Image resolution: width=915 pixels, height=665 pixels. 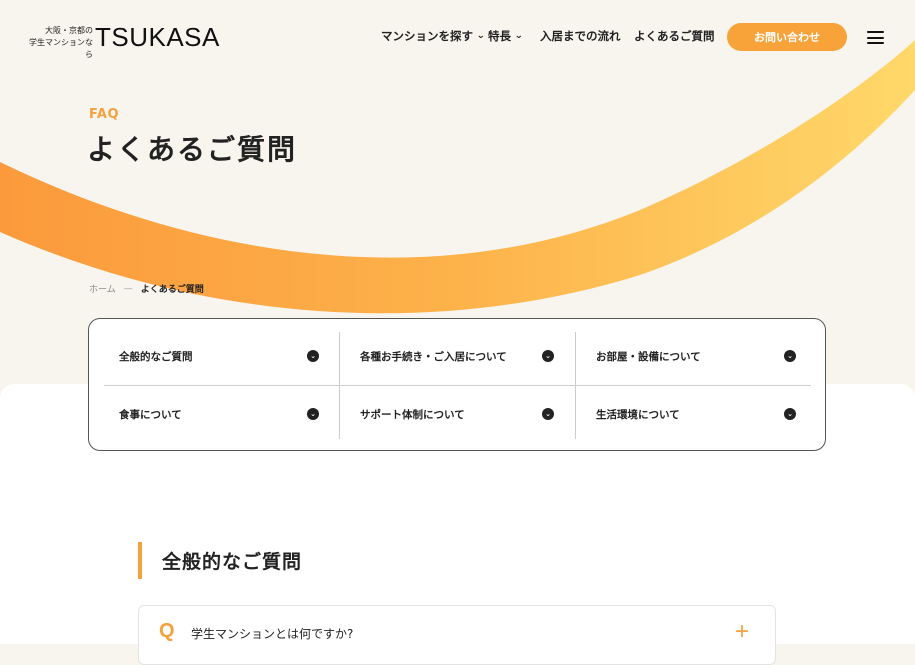 I want to click on logo-tagline-line2: 学生マンションなら, so click(x=61, y=48).